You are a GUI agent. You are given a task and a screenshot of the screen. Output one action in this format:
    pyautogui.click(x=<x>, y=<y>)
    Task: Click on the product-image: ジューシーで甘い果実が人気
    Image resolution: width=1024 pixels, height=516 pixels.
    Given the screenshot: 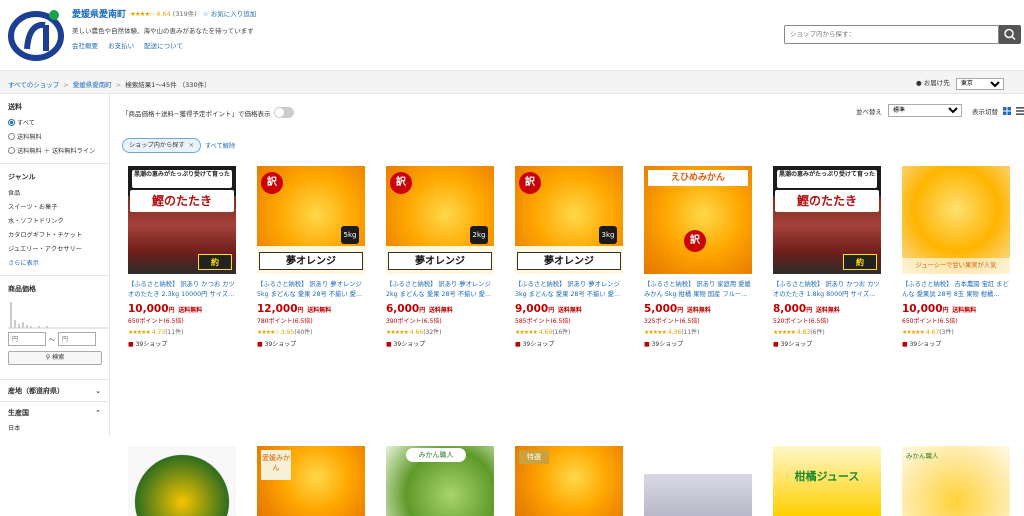 What is the action you would take?
    pyautogui.click(x=956, y=220)
    